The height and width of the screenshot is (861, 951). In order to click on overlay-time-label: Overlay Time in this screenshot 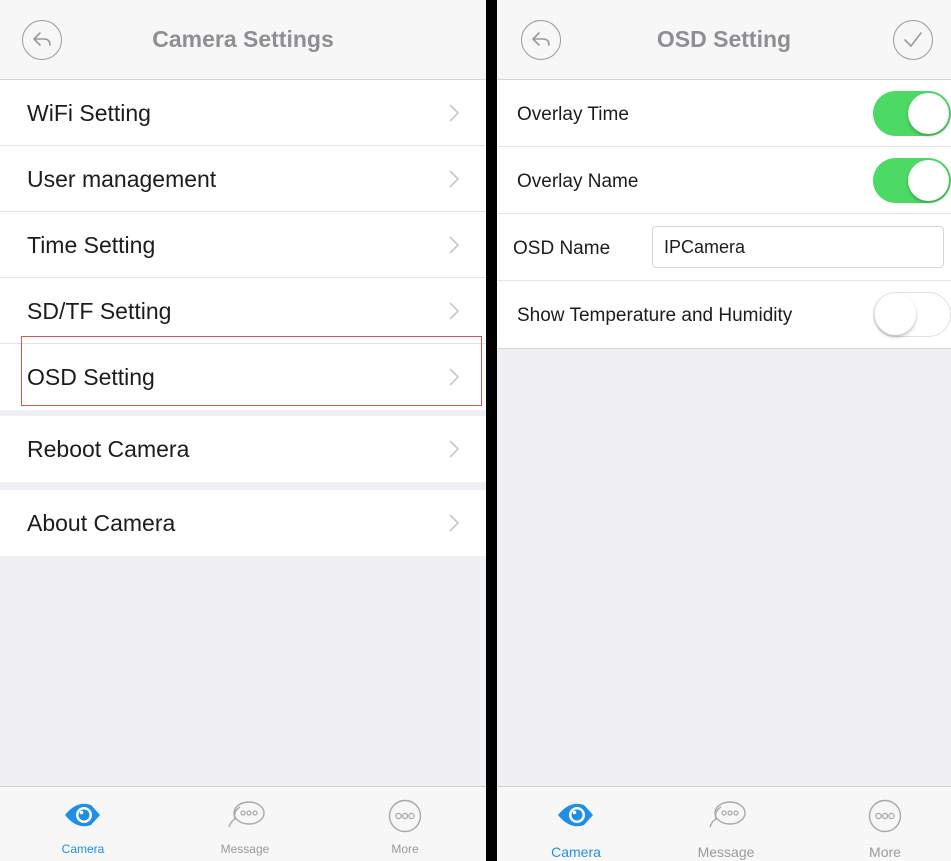, I will do `click(573, 114)`.